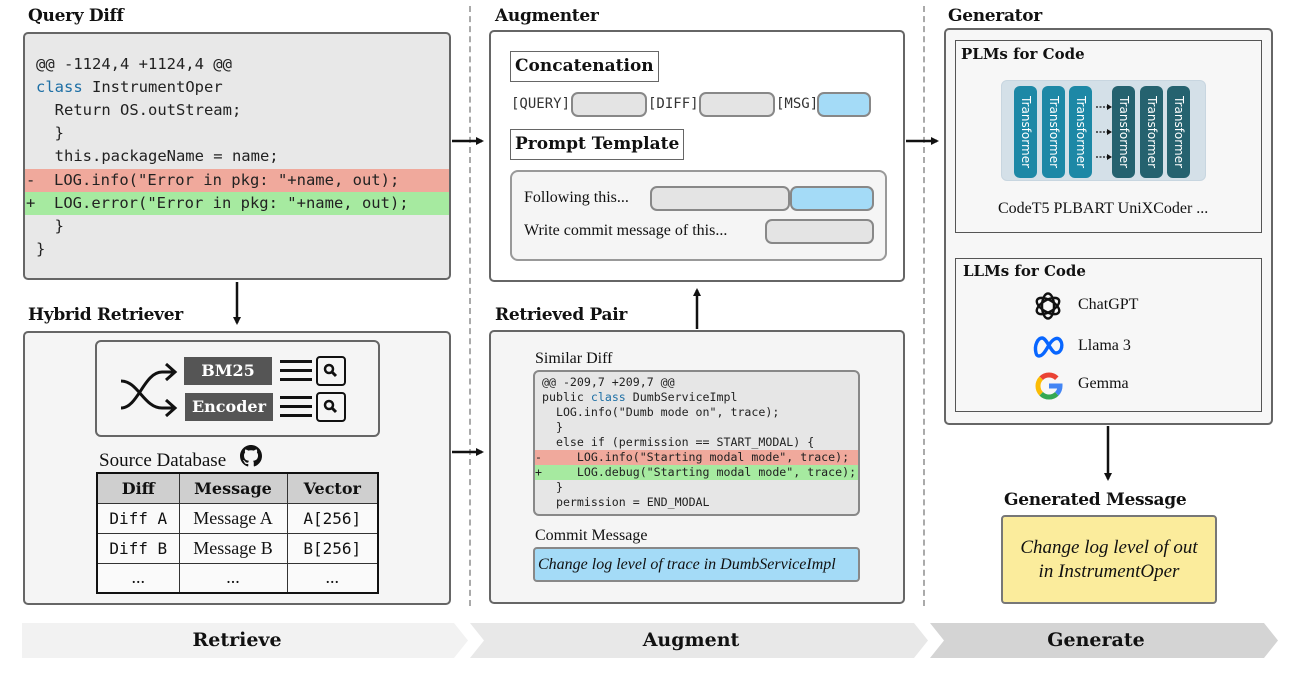  What do you see at coordinates (237, 640) in the screenshot?
I see `stage-label-retrieve: Retrieve` at bounding box center [237, 640].